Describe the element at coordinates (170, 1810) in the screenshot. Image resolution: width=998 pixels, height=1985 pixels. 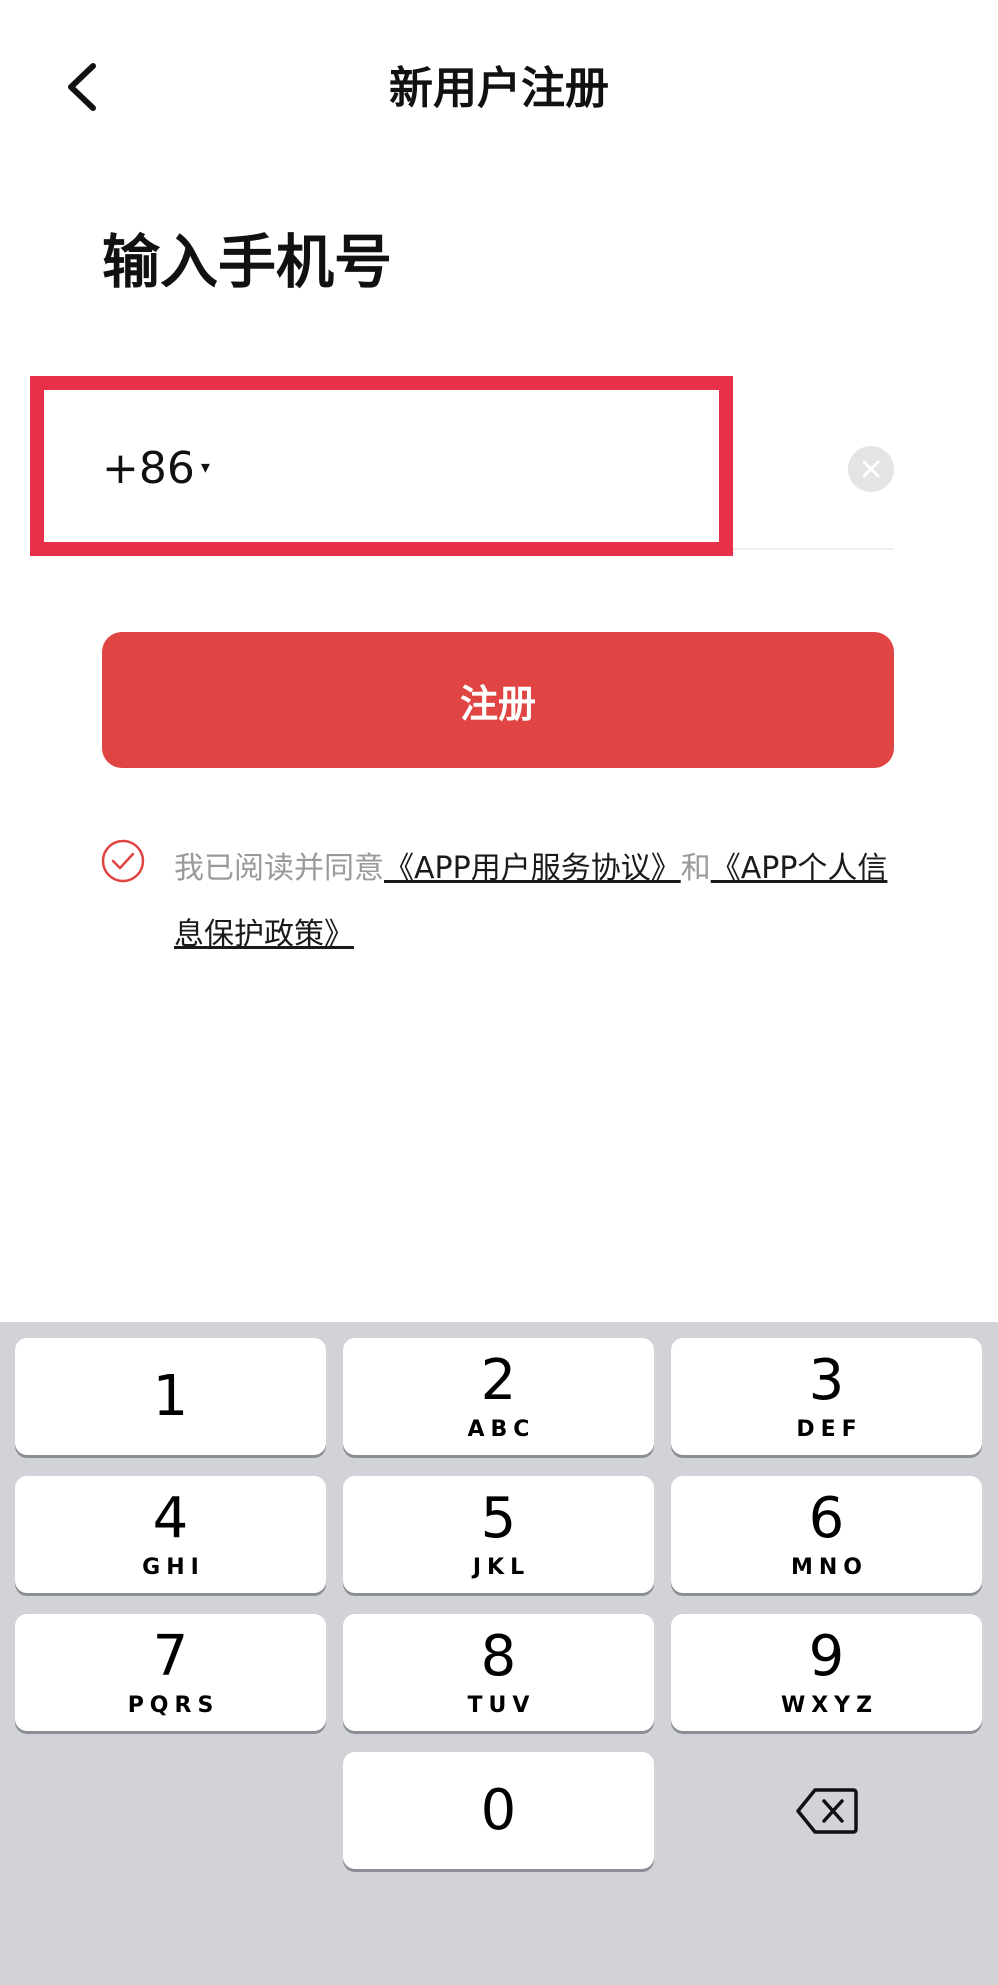
I see `key-empty` at that location.